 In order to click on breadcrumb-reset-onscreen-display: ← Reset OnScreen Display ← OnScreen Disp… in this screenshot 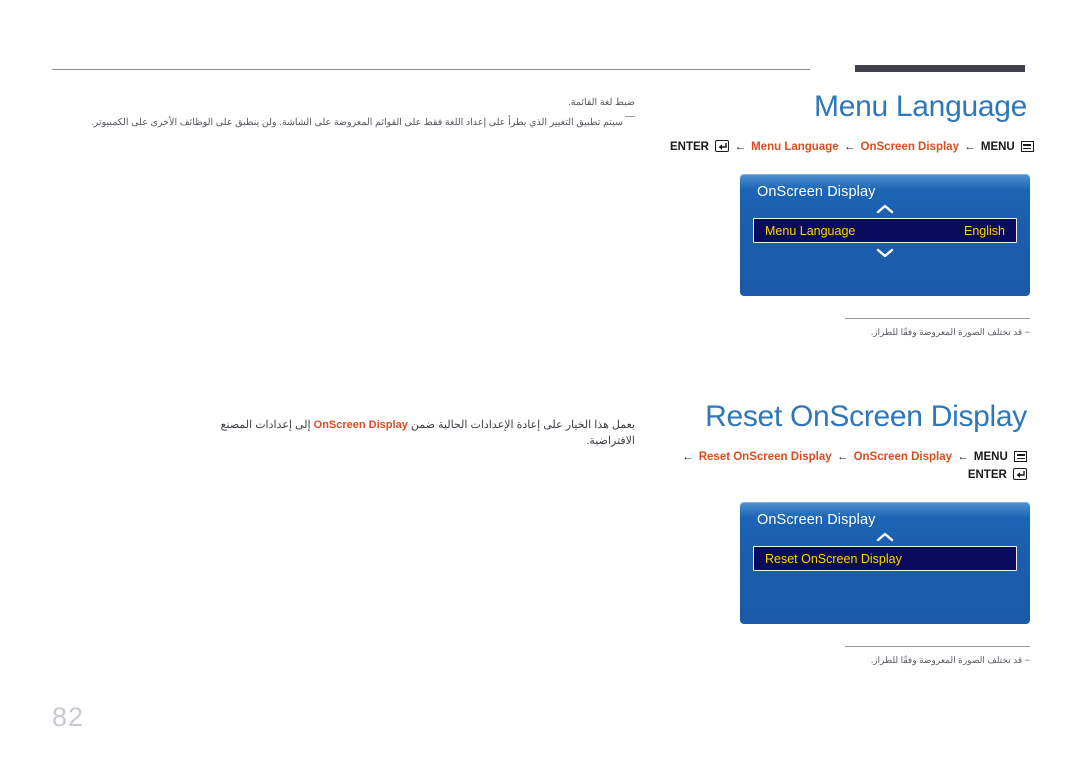, I will do `click(850, 466)`.